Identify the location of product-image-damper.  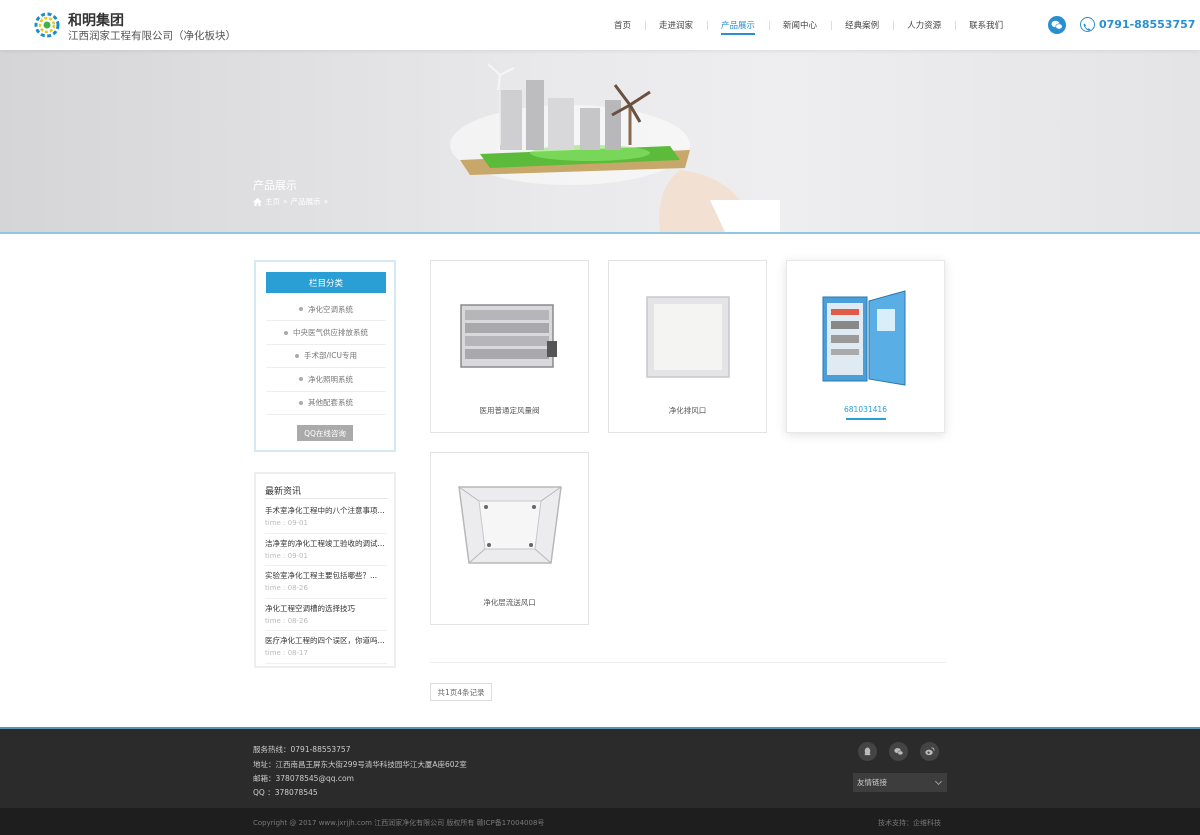
(509, 331).